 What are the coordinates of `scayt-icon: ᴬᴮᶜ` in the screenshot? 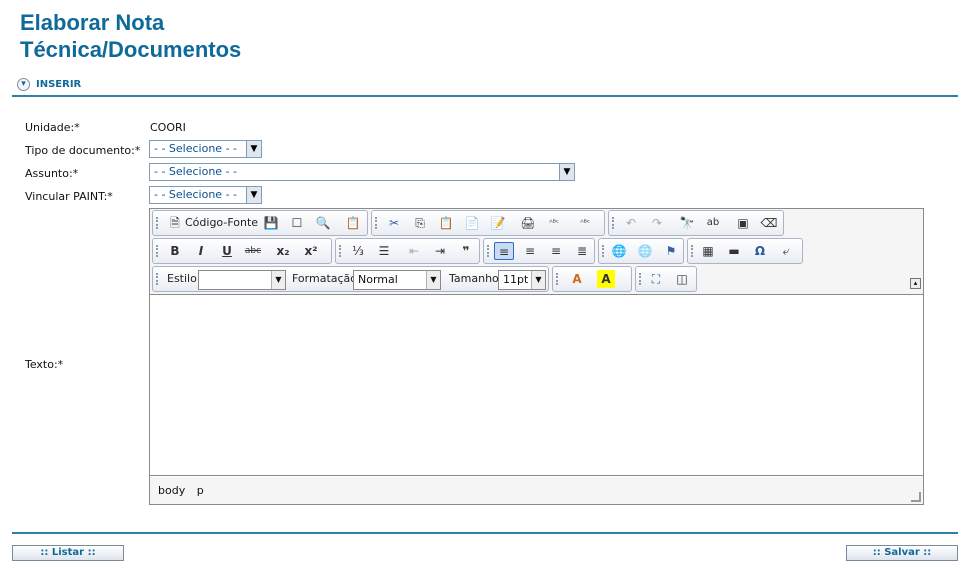 It's located at (585, 223).